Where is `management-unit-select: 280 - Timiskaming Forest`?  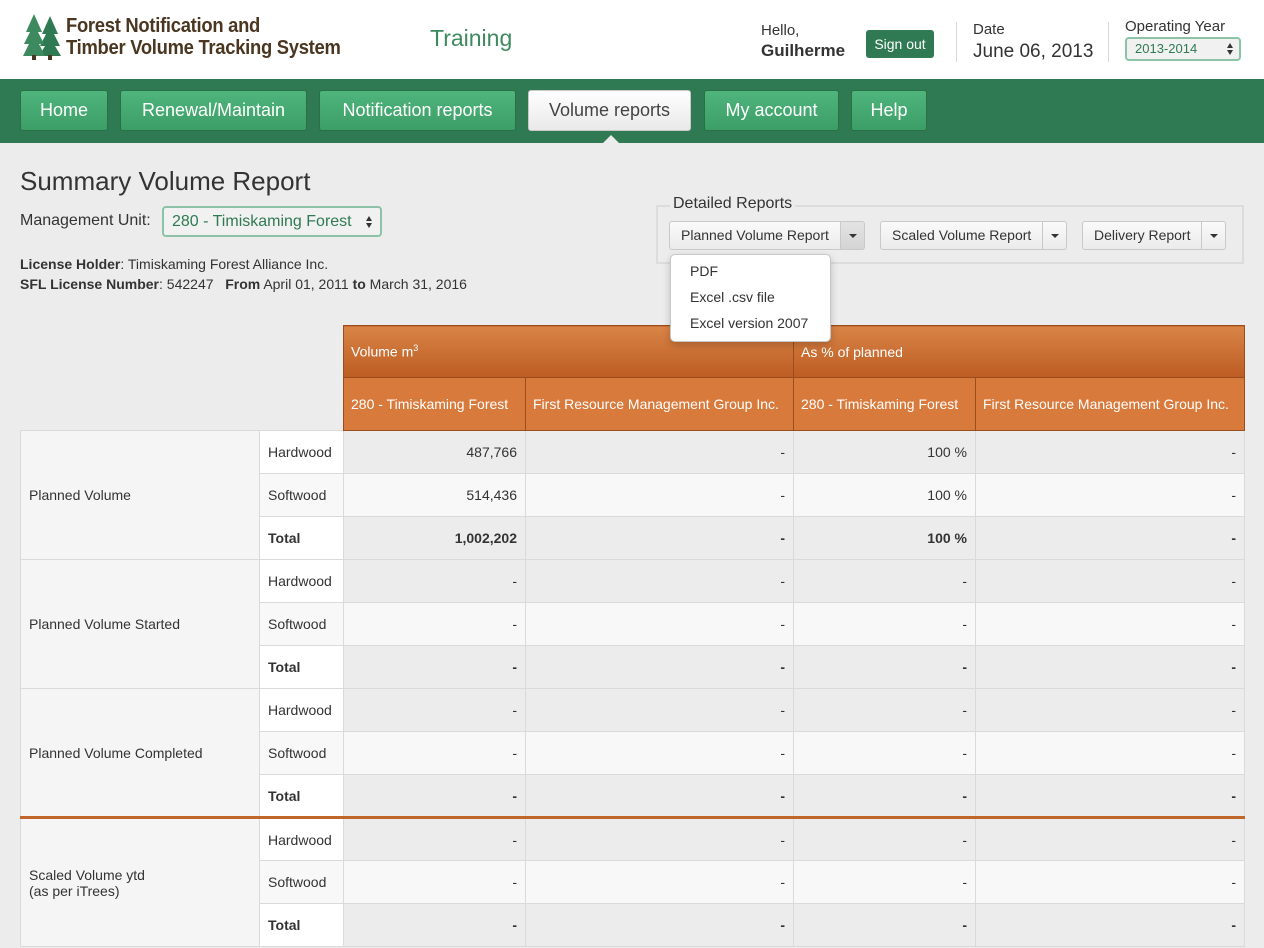 management-unit-select: 280 - Timiskaming Forest is located at coordinates (272, 221).